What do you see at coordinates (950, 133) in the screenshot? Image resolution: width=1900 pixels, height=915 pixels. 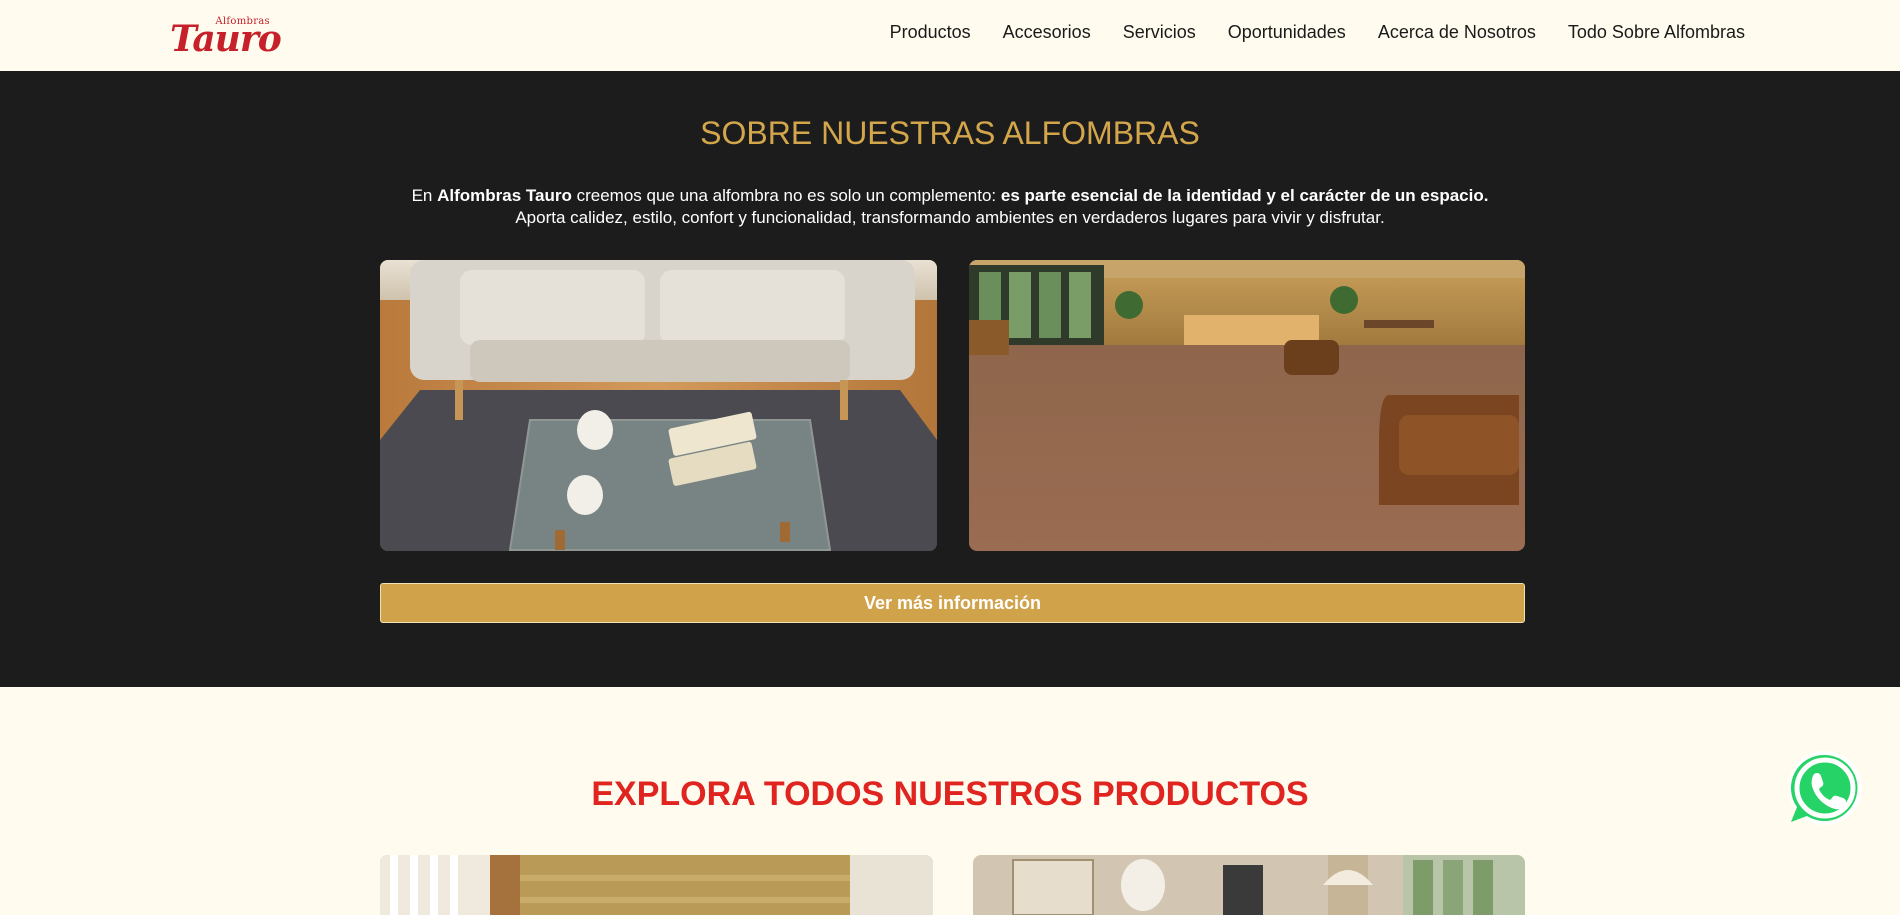 I see `about-title: SOBRE NUESTRAS ALFOMBRAS` at bounding box center [950, 133].